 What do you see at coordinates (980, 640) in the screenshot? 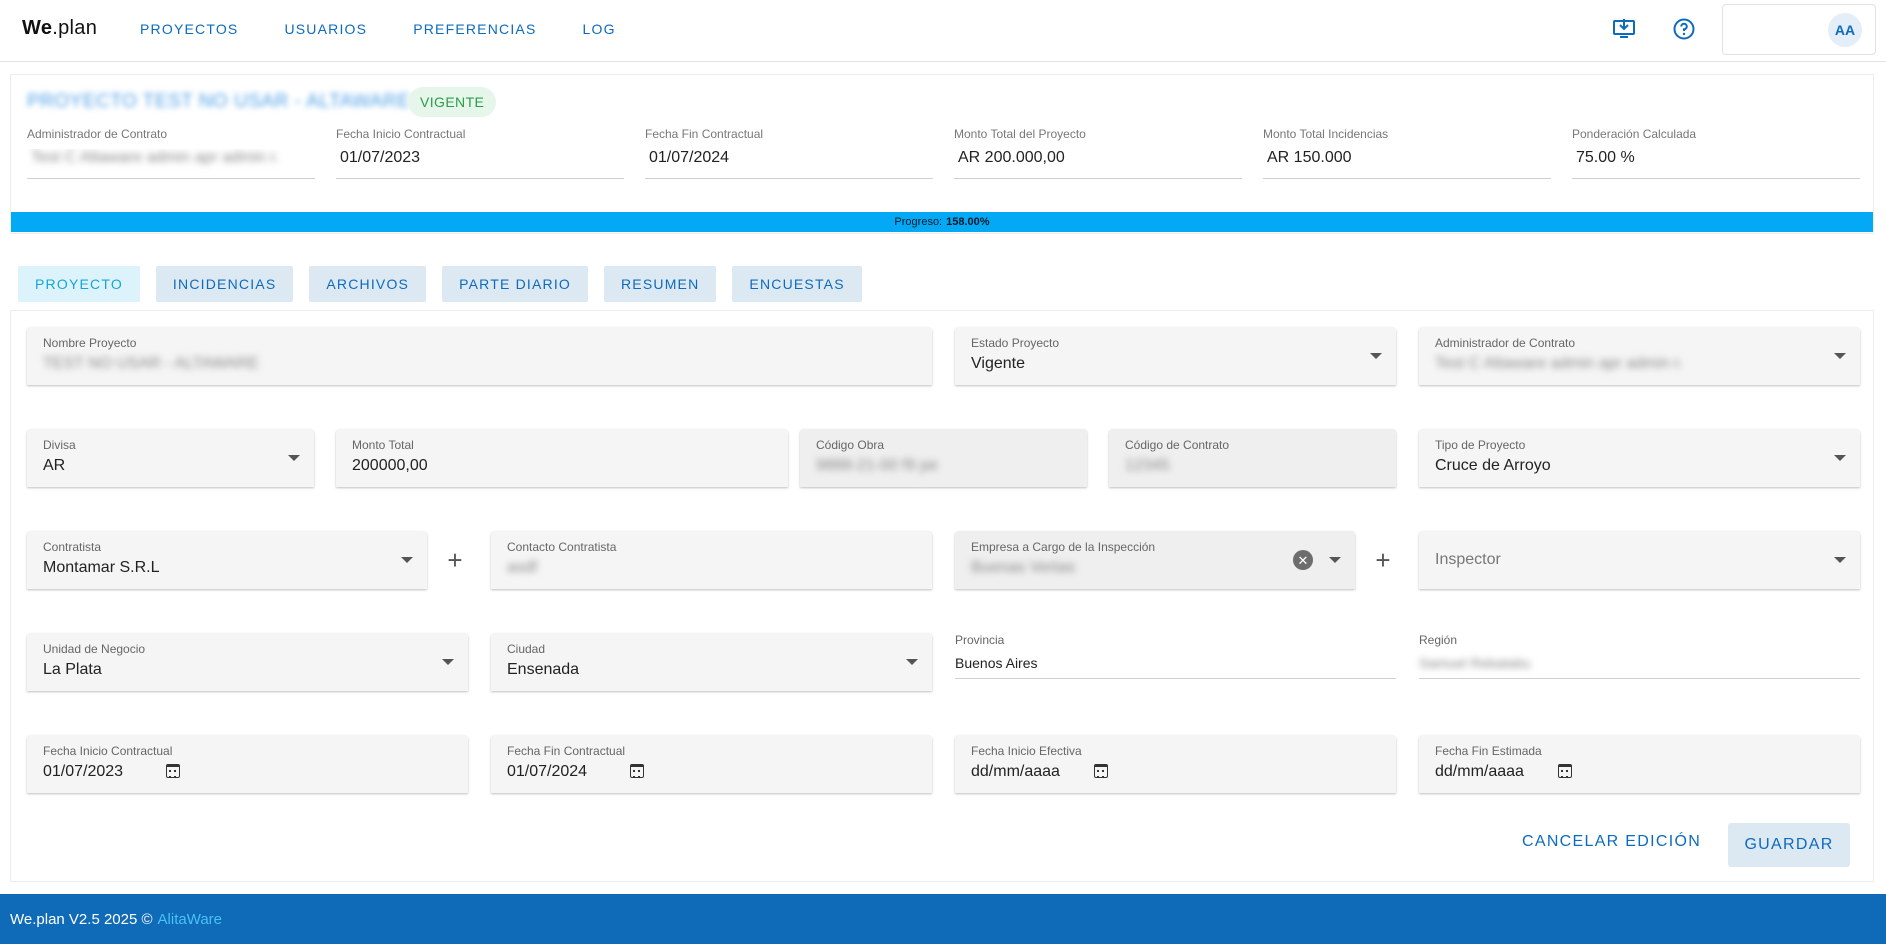
I see `field-label: Provincia` at bounding box center [980, 640].